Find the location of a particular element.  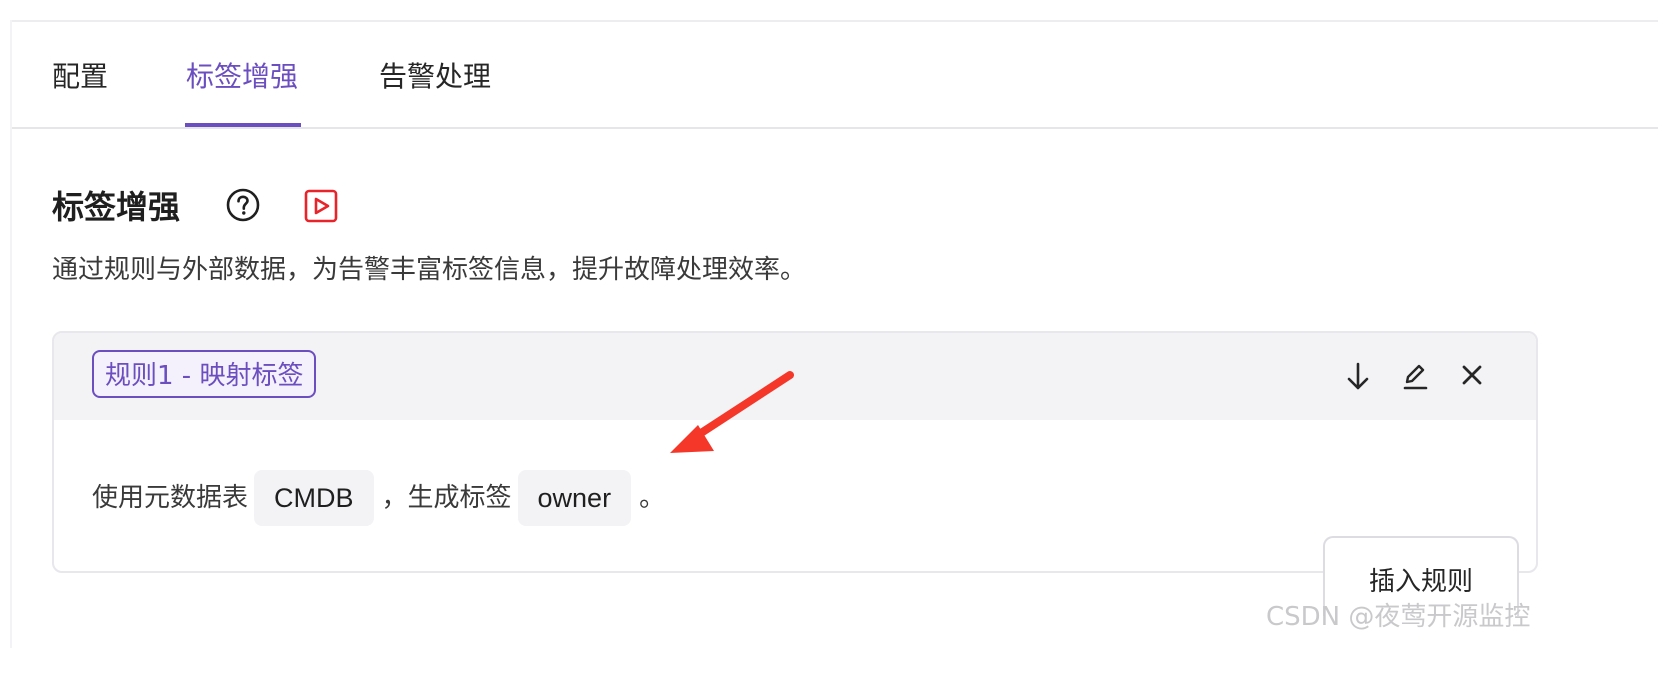

arrow-down-icon is located at coordinates (1358, 376).